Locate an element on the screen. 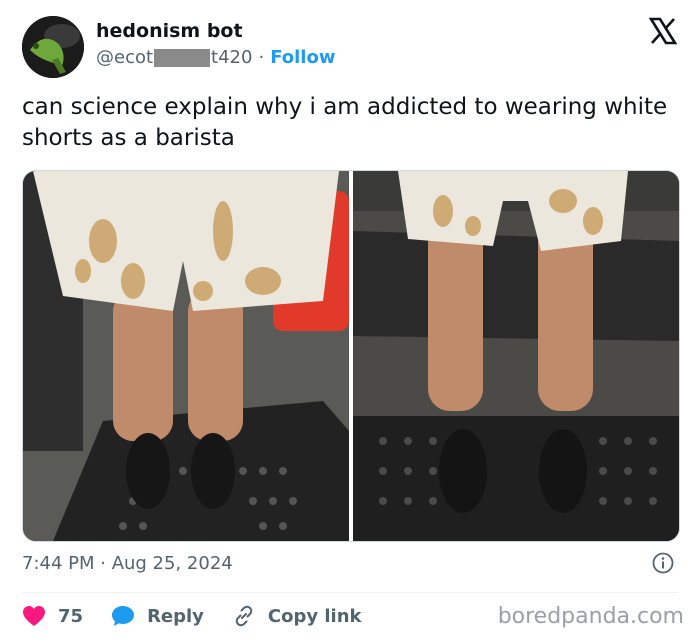 The image size is (700, 642). avatar is located at coordinates (53, 47).